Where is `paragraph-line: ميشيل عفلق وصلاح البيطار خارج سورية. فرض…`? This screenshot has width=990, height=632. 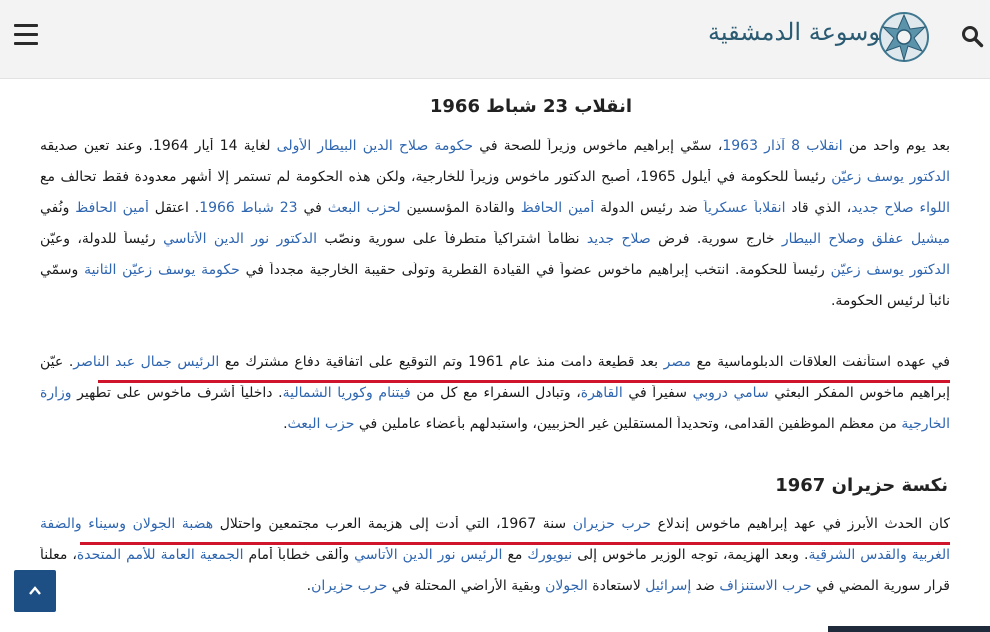 paragraph-line: ميشيل عفلق وصلاح البيطار خارج سورية. فرض… is located at coordinates (495, 239).